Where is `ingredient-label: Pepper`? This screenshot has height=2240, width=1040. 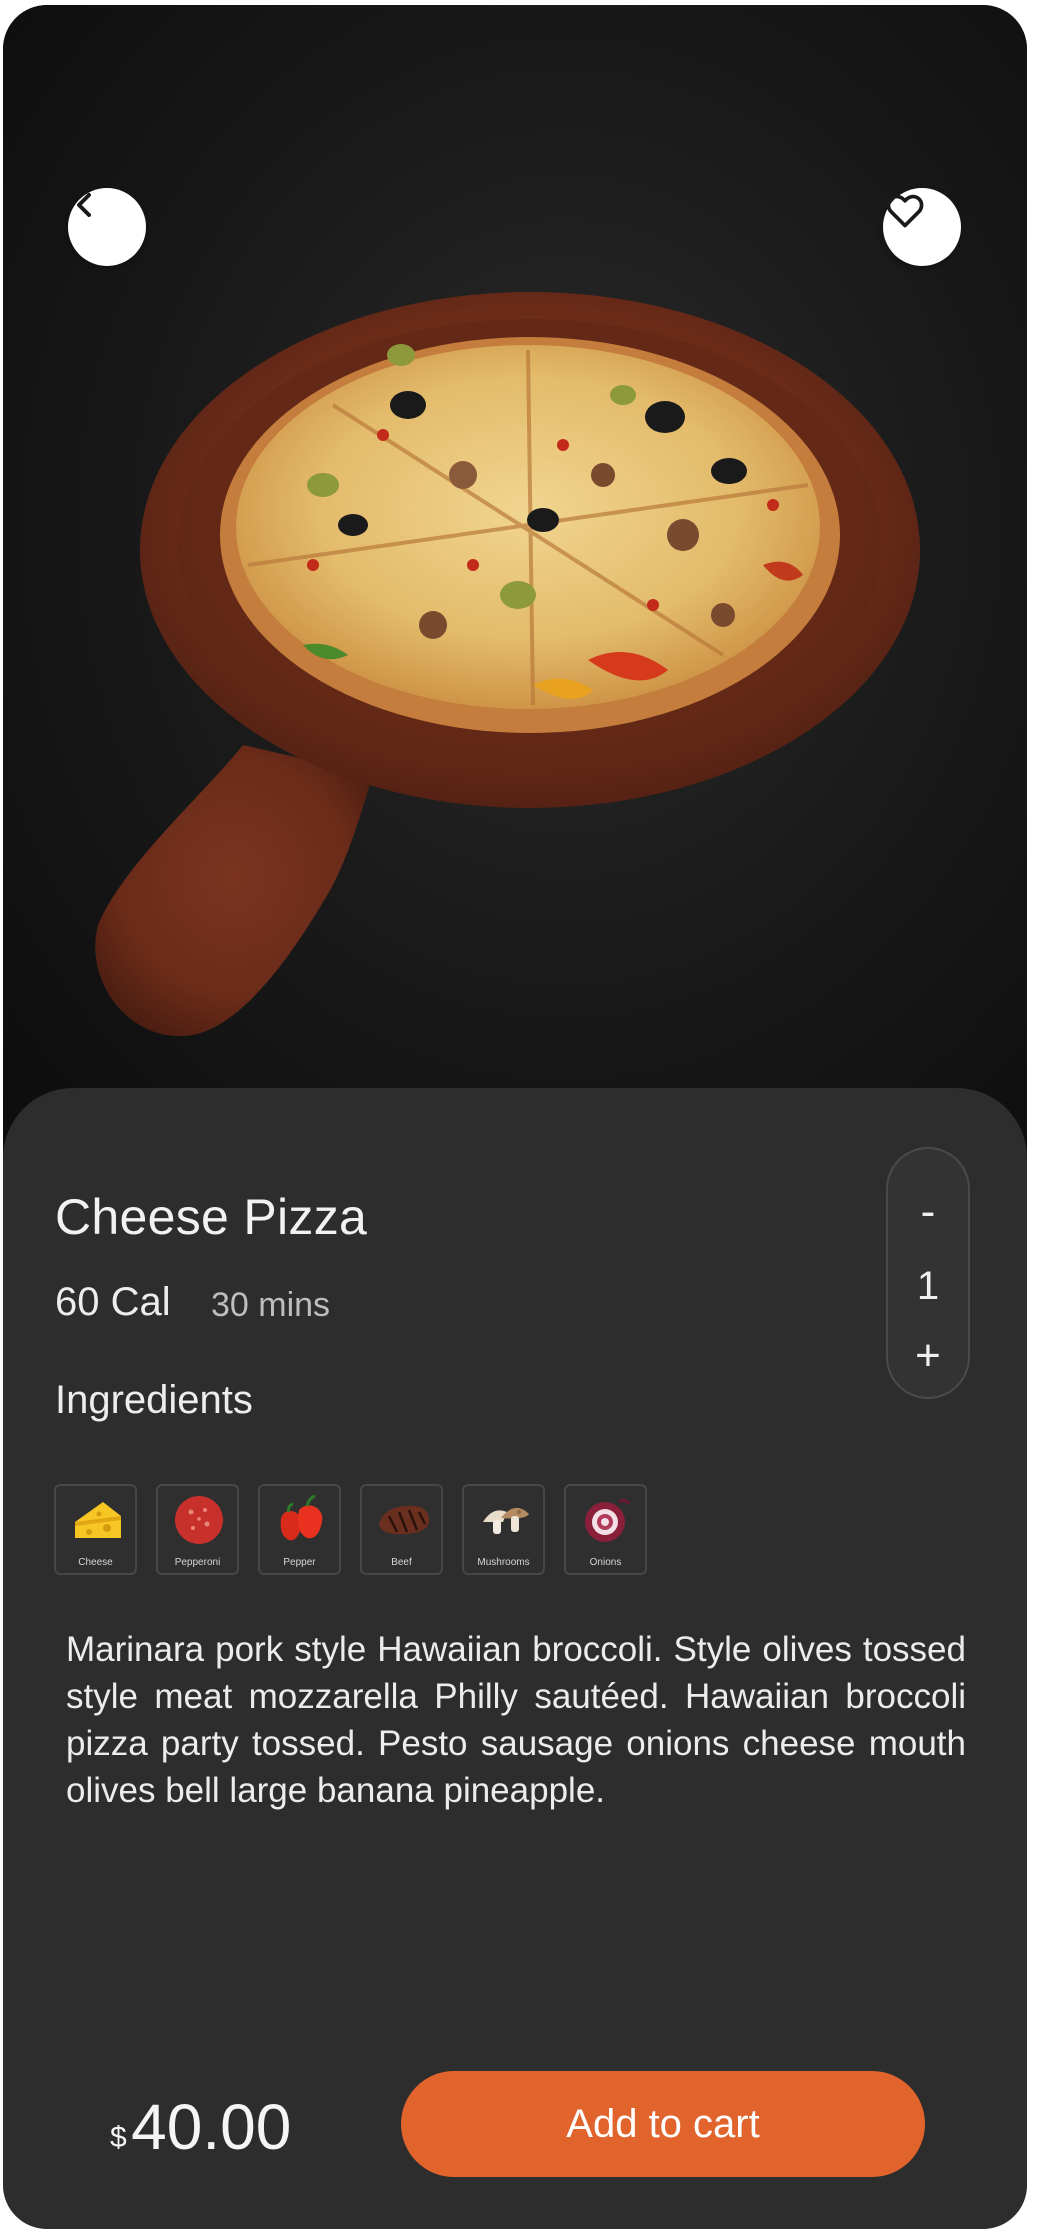
ingredient-label: Pepper is located at coordinates (299, 1562).